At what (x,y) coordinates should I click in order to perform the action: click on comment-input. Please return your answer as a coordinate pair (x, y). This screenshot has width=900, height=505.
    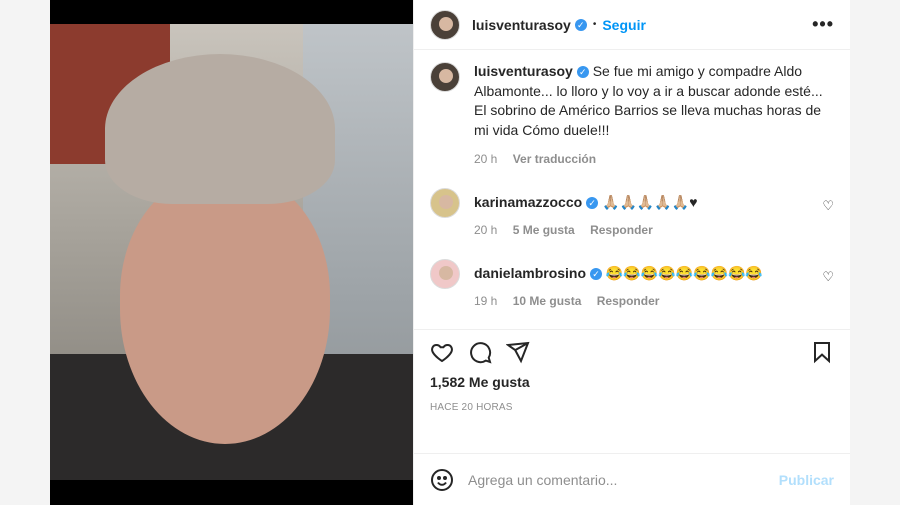
    Looking at the image, I should click on (616, 479).